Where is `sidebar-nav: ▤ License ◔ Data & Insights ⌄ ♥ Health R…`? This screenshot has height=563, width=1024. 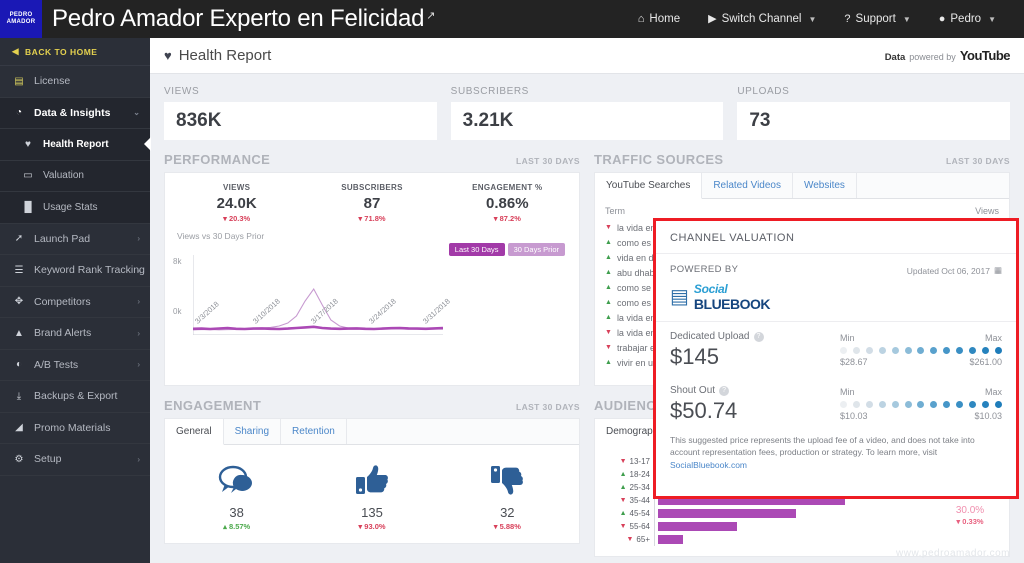 sidebar-nav: ▤ License ◔ Data & Insights ⌄ ♥ Health R… is located at coordinates (75, 271).